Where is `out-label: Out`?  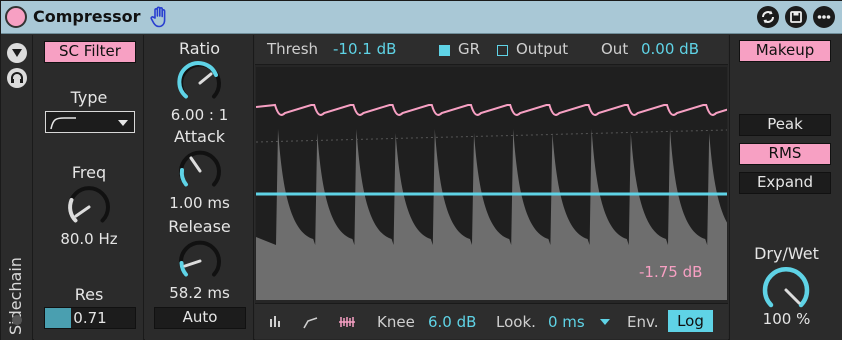
out-label: Out is located at coordinates (615, 49).